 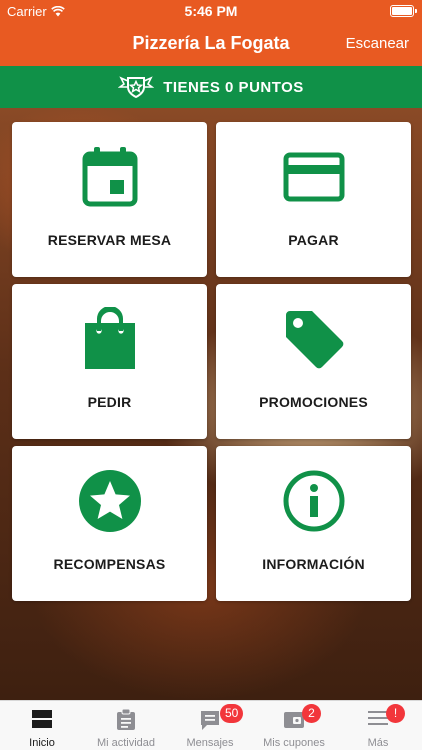 What do you see at coordinates (294, 743) in the screenshot?
I see `tab-label: Mis cupones` at bounding box center [294, 743].